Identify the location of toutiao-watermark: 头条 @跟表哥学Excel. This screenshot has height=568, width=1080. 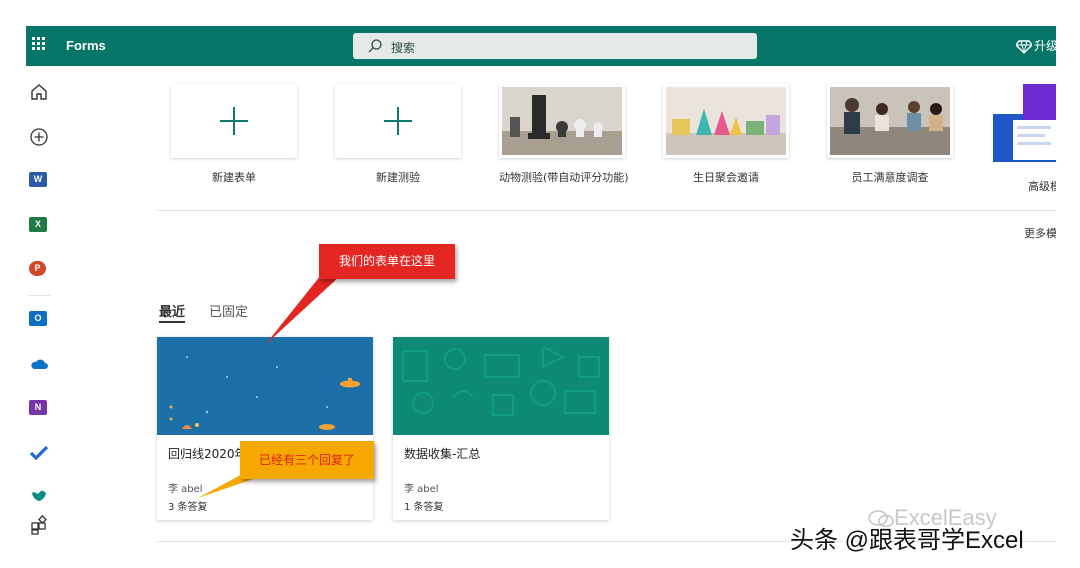
(907, 540).